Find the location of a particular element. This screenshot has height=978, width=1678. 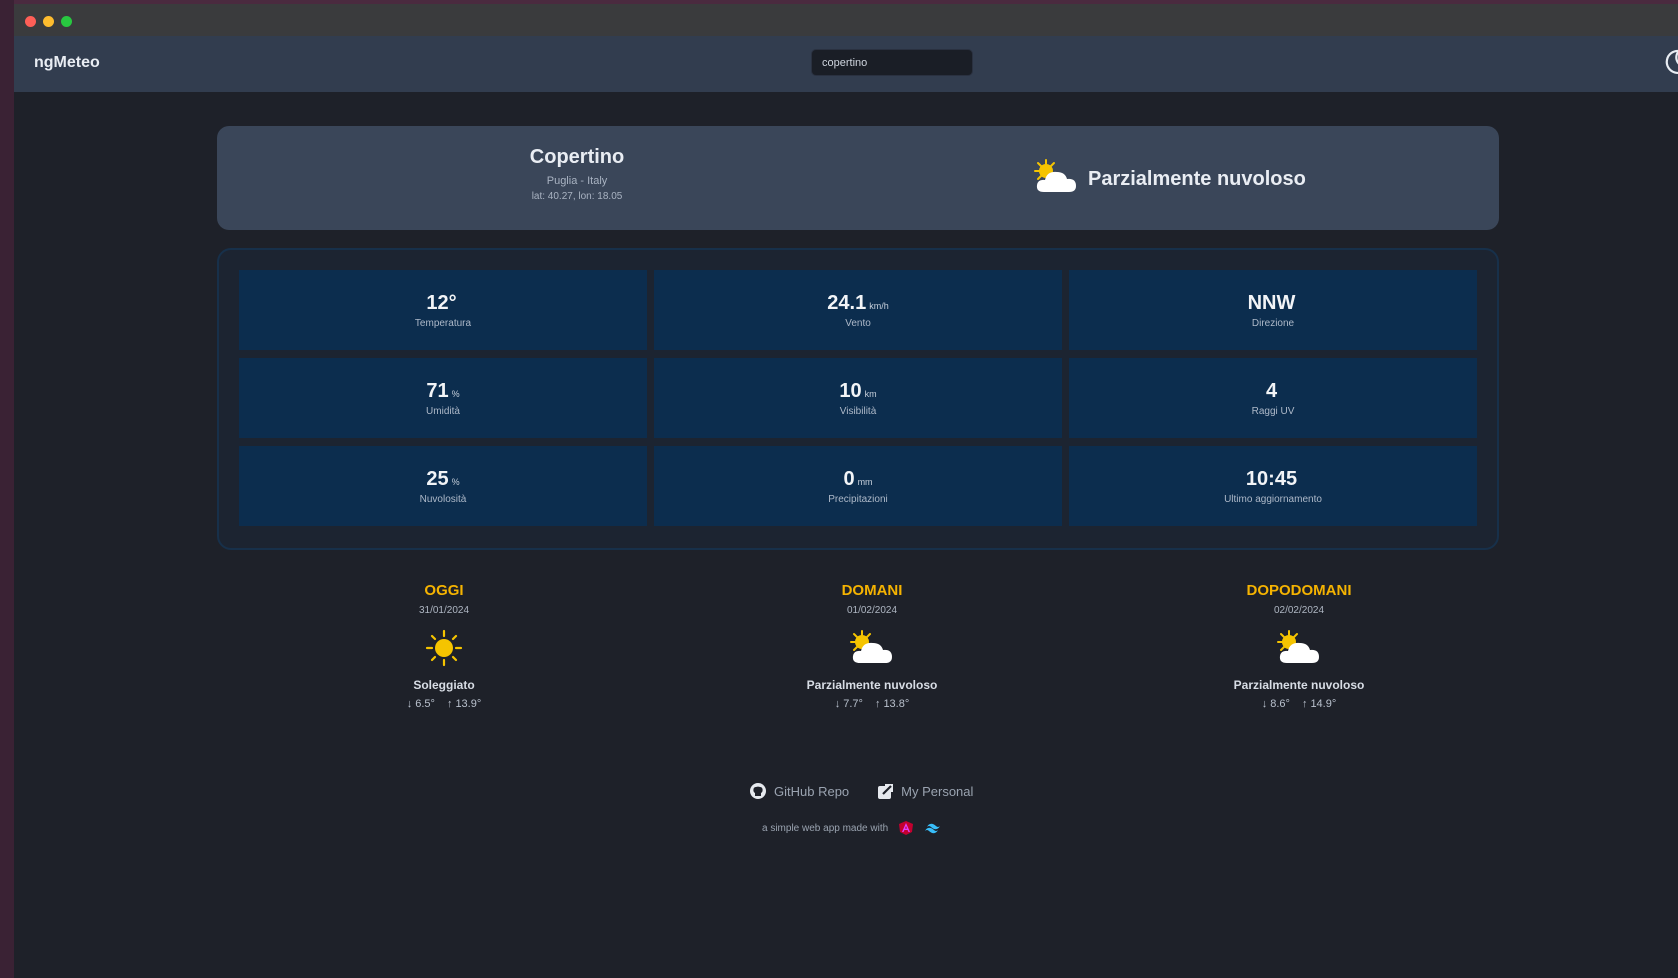

forecast-min-temp: 7.7° is located at coordinates (853, 704).